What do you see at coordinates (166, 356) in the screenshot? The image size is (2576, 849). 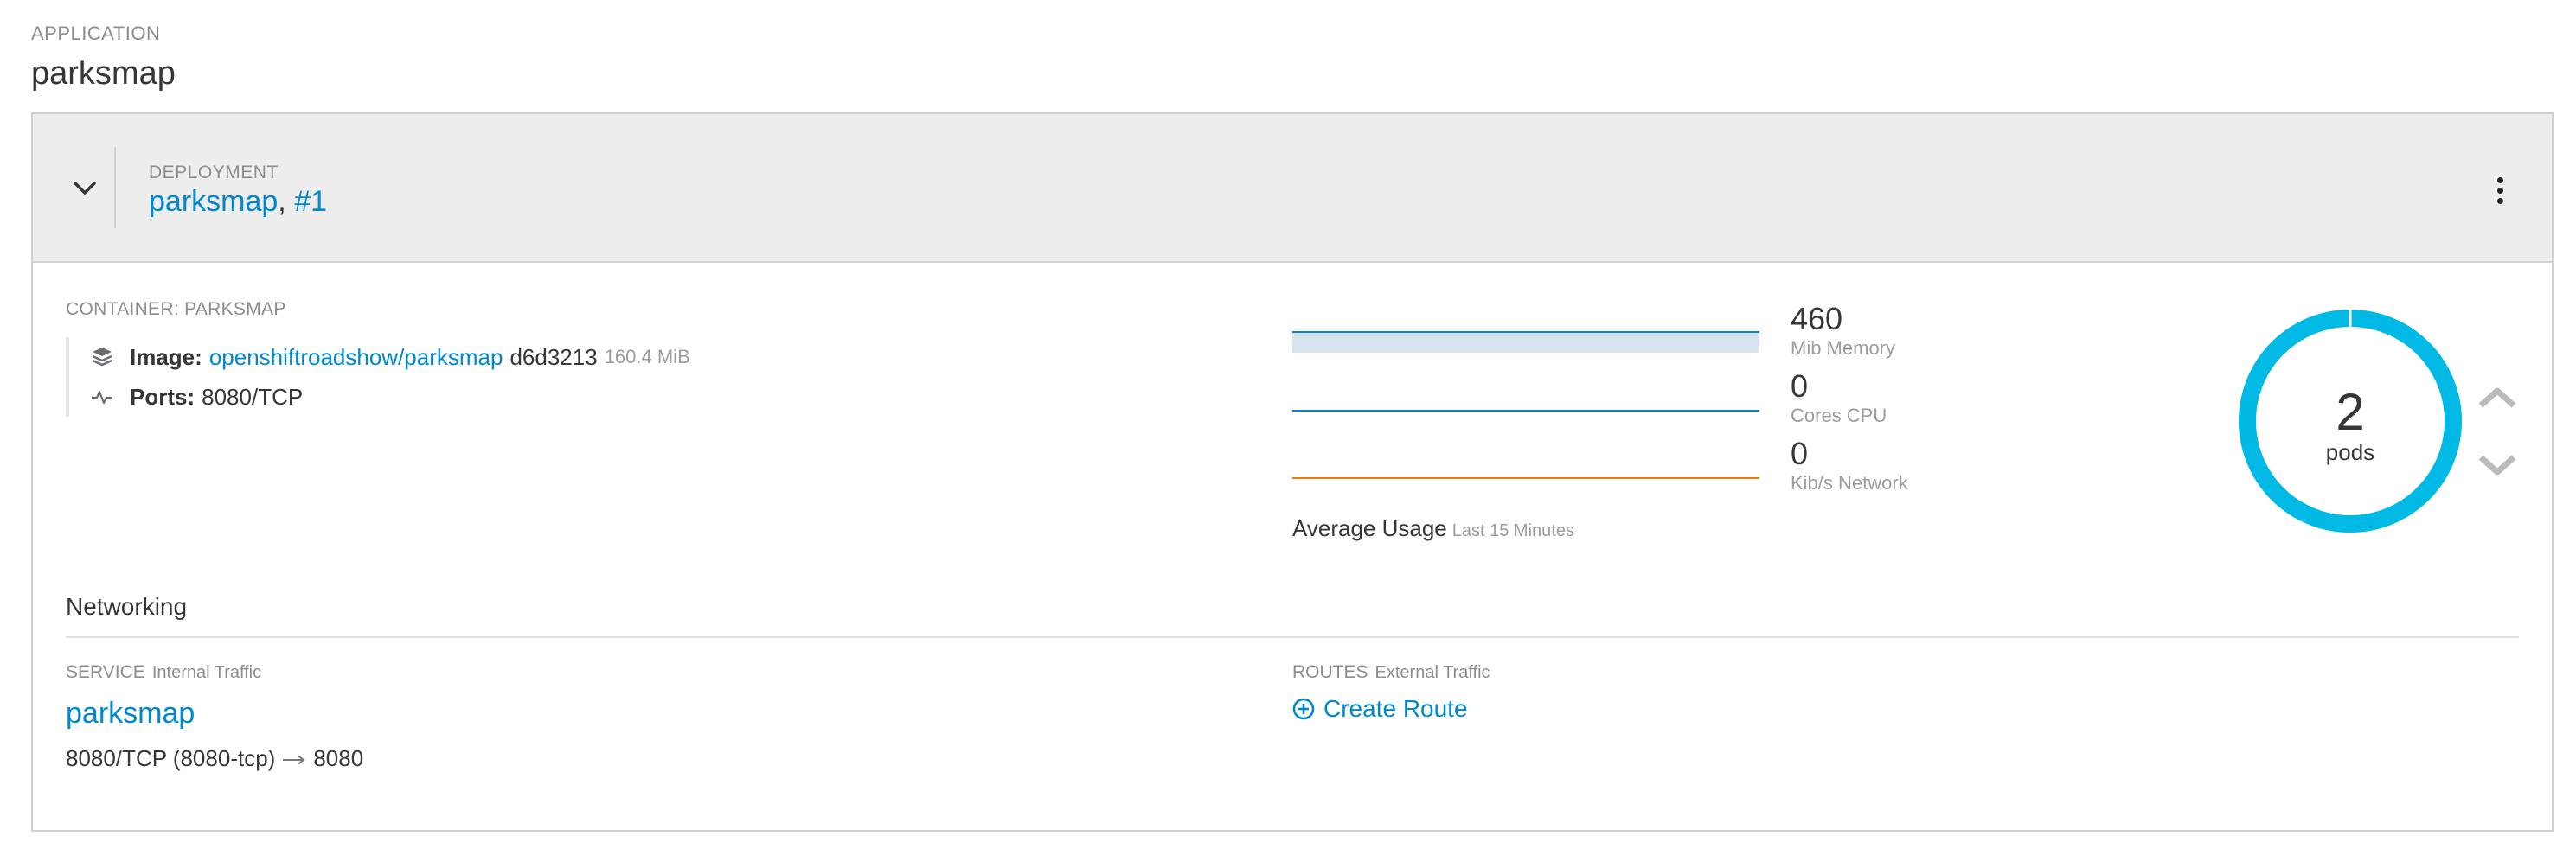 I see `image-label: Image:` at bounding box center [166, 356].